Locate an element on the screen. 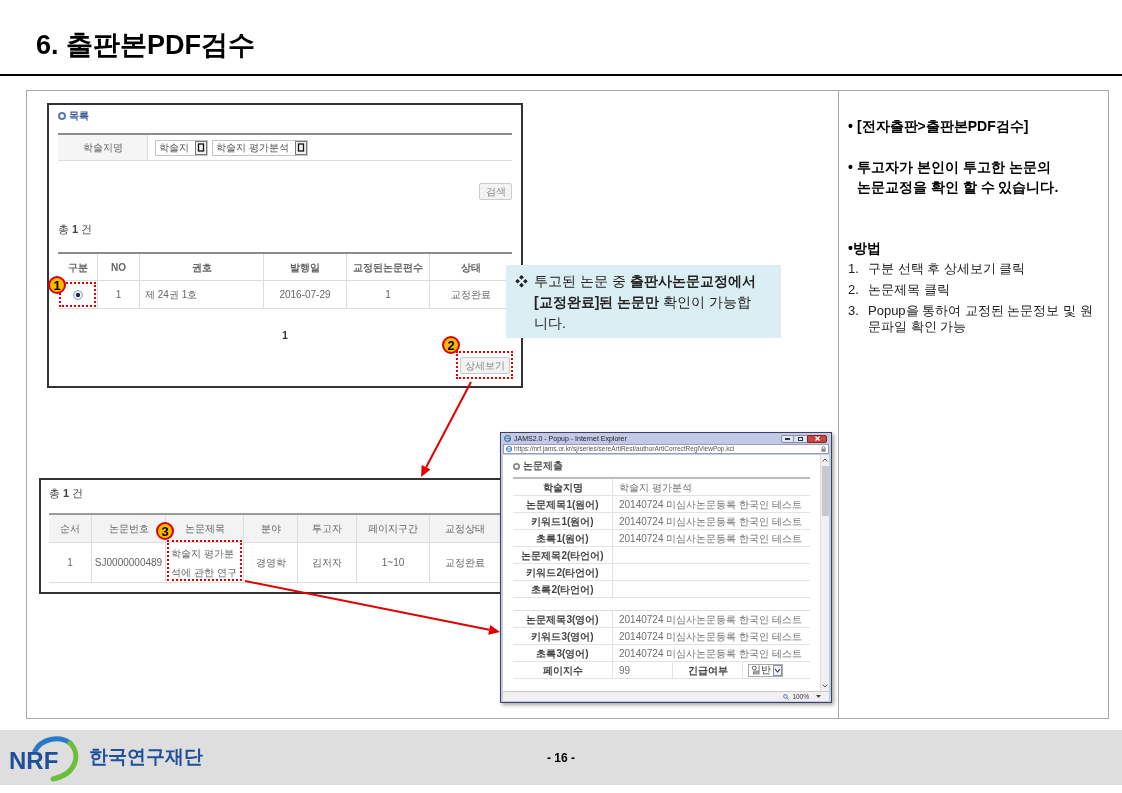 This screenshot has width=1122, height=793. minimize-button is located at coordinates (787, 438).